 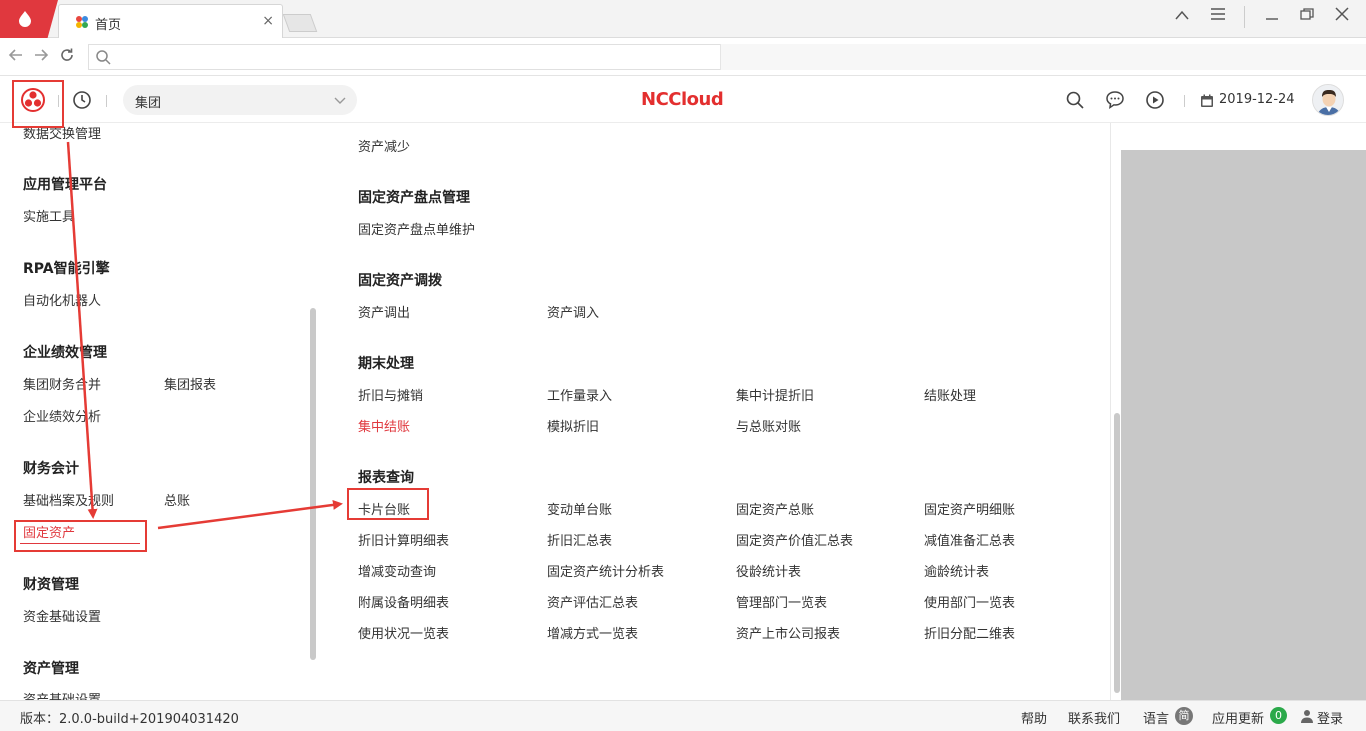 What do you see at coordinates (579, 508) in the screenshot?
I see `submenu-item-report: 变动单台账` at bounding box center [579, 508].